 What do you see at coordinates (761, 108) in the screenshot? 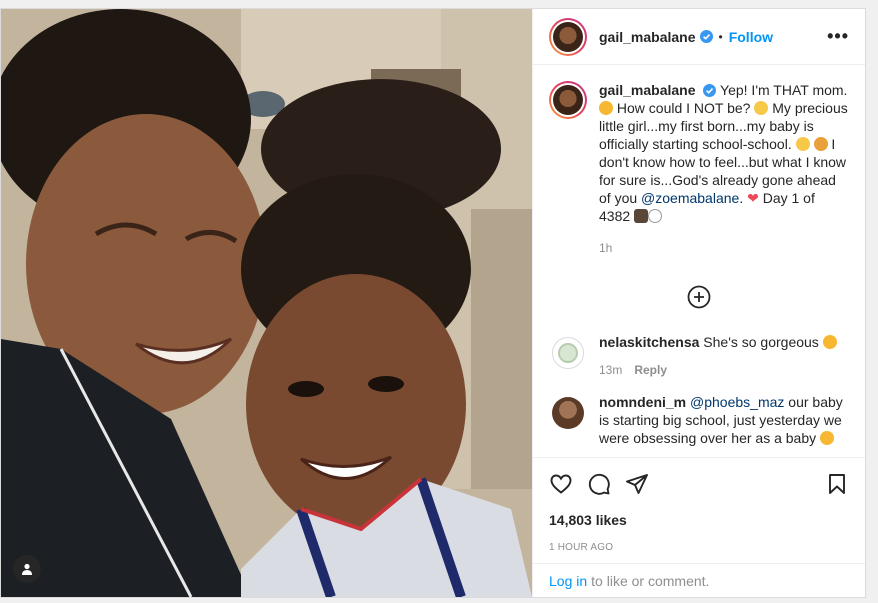
I see `grinning-emoji-icon` at bounding box center [761, 108].